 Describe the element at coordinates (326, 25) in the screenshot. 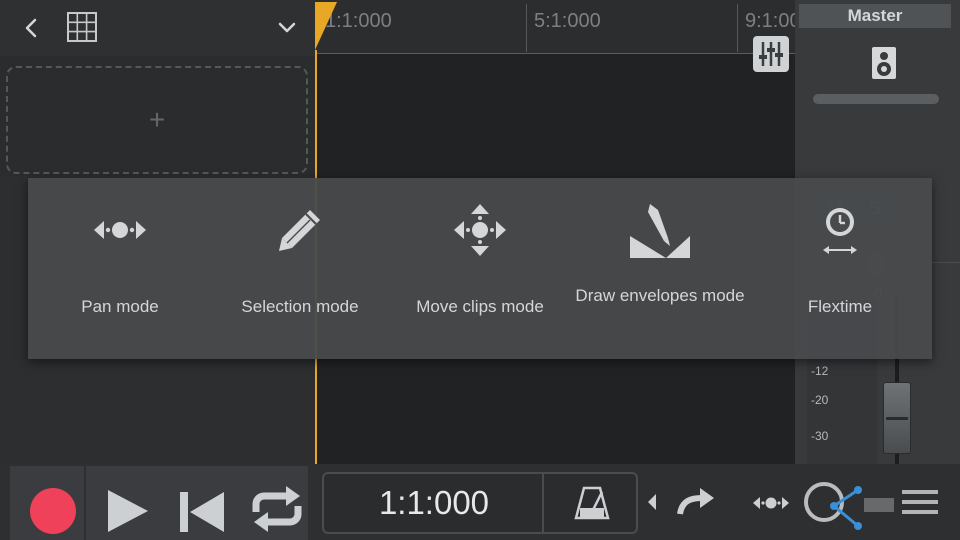

I see `playhead-handle` at that location.